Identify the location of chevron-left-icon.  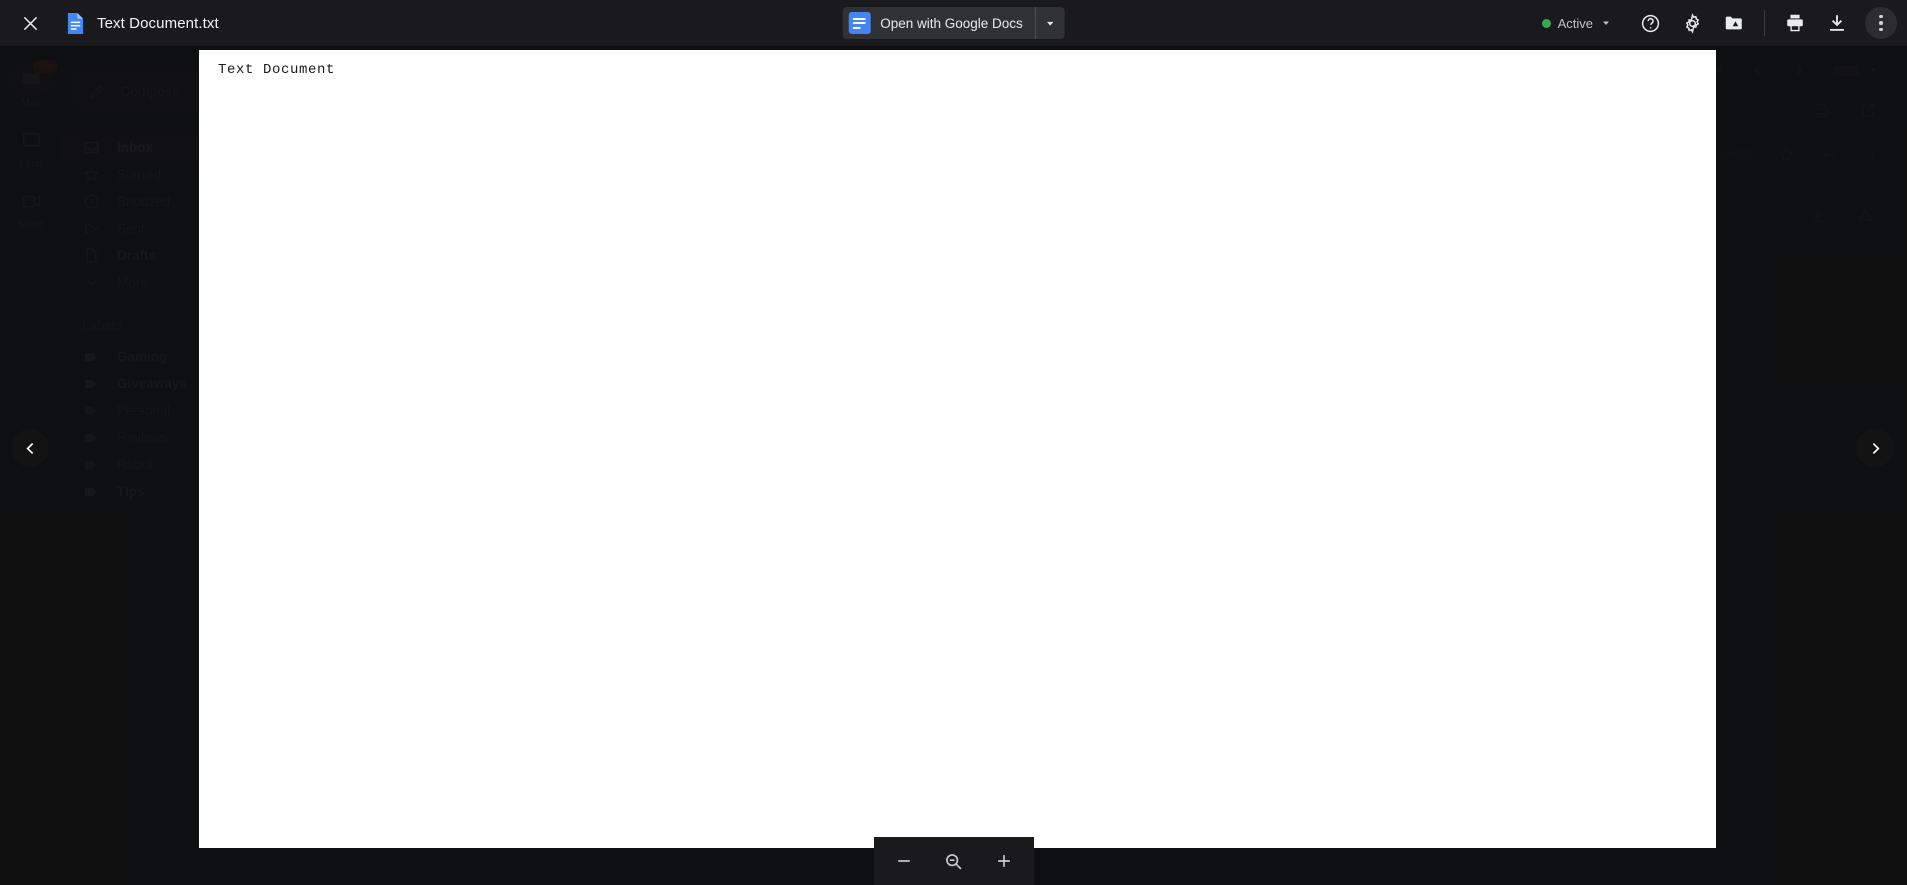
(29, 448).